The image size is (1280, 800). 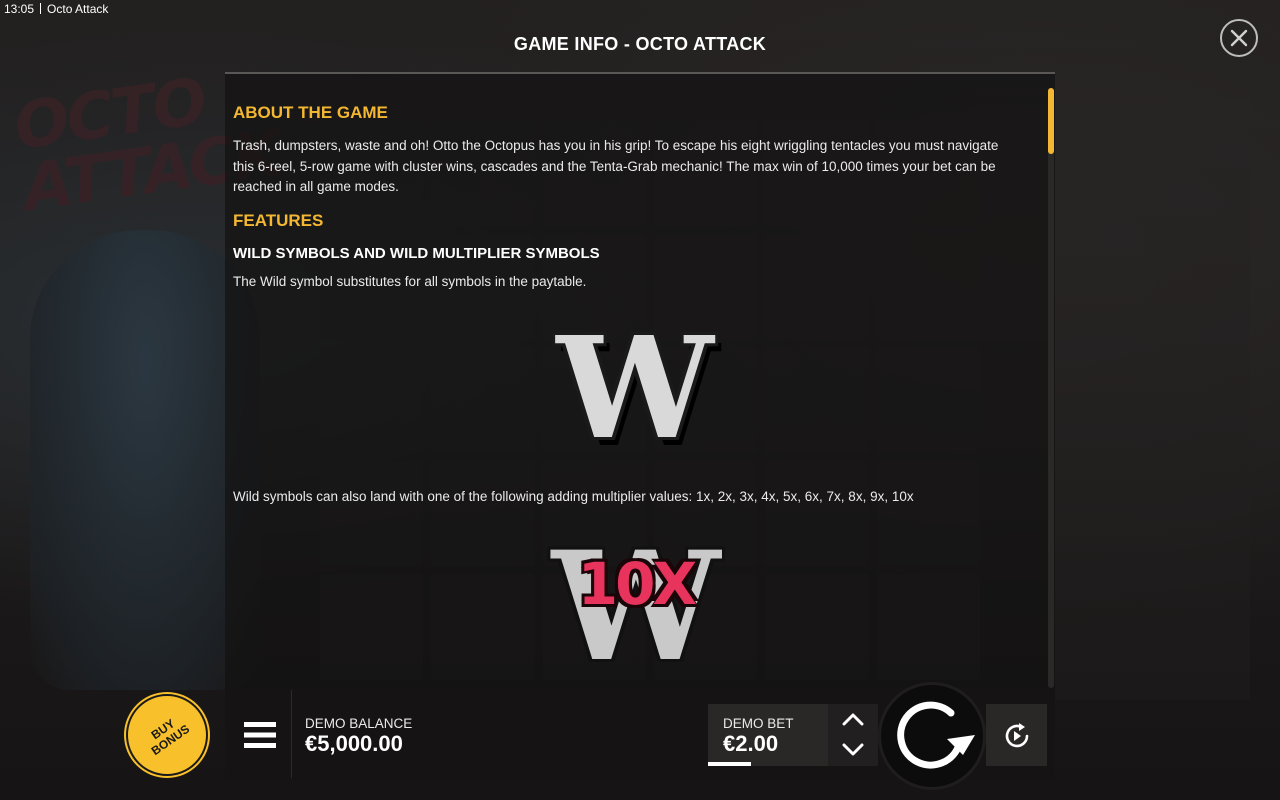 I want to click on features-heading: FEATURES, so click(x=278, y=220).